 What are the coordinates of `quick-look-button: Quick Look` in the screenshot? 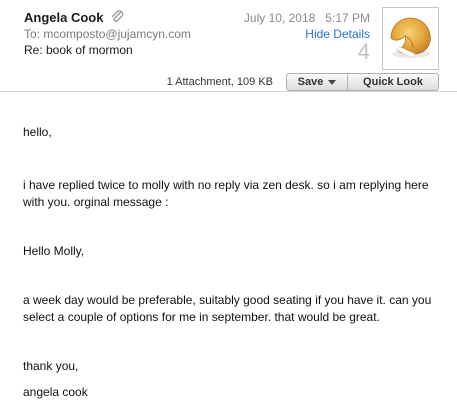 It's located at (393, 82).